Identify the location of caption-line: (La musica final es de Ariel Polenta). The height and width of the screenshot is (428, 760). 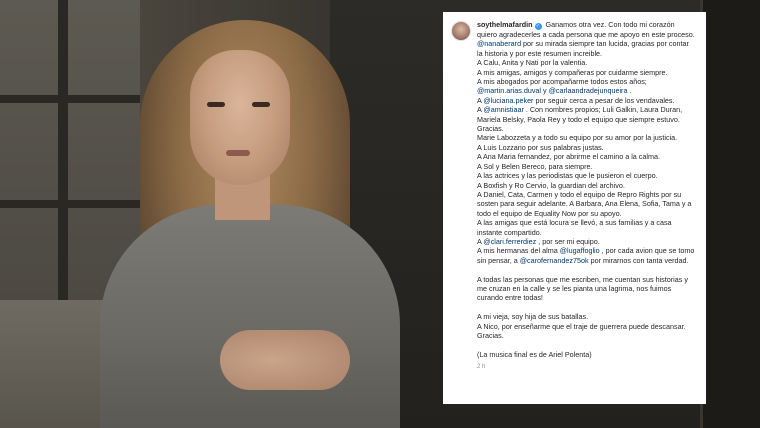
(534, 354).